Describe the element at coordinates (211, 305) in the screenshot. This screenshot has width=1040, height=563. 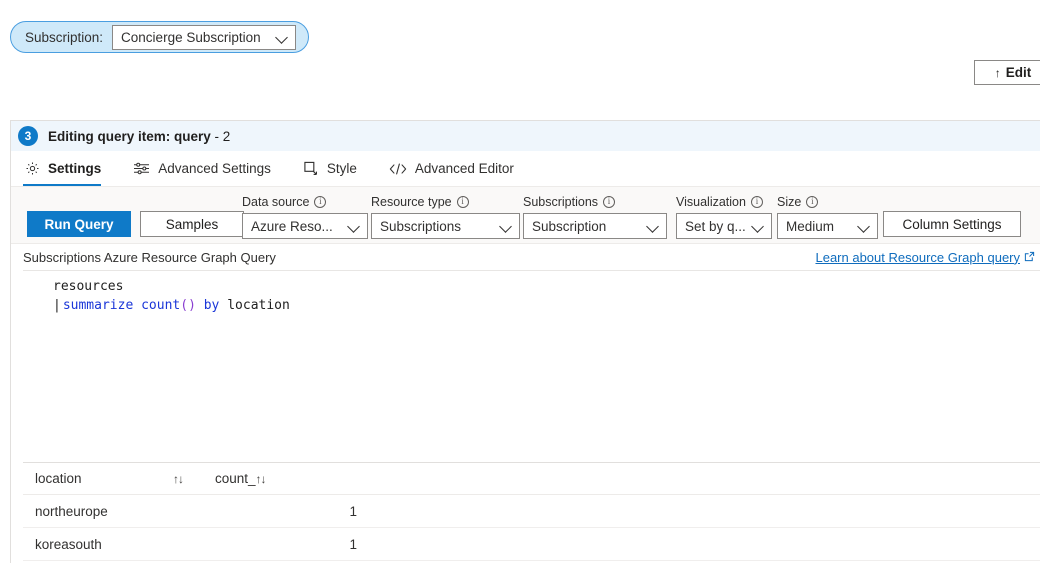
I see `code-keyword-by: by` at that location.